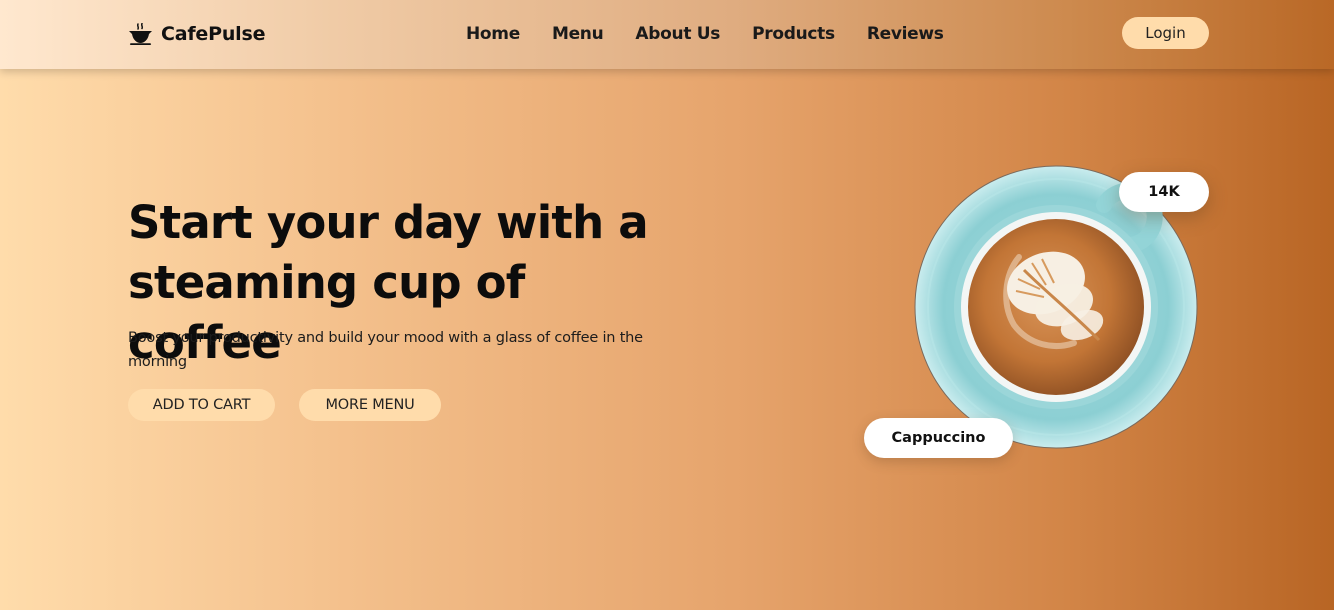  I want to click on brand-logo: CafePulse, so click(196, 34).